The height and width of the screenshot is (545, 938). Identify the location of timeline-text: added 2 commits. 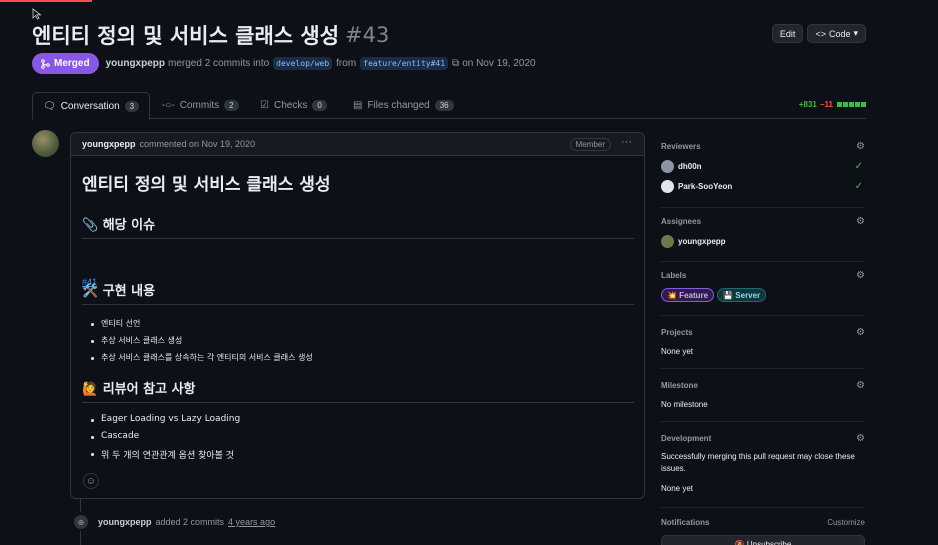
(190, 522).